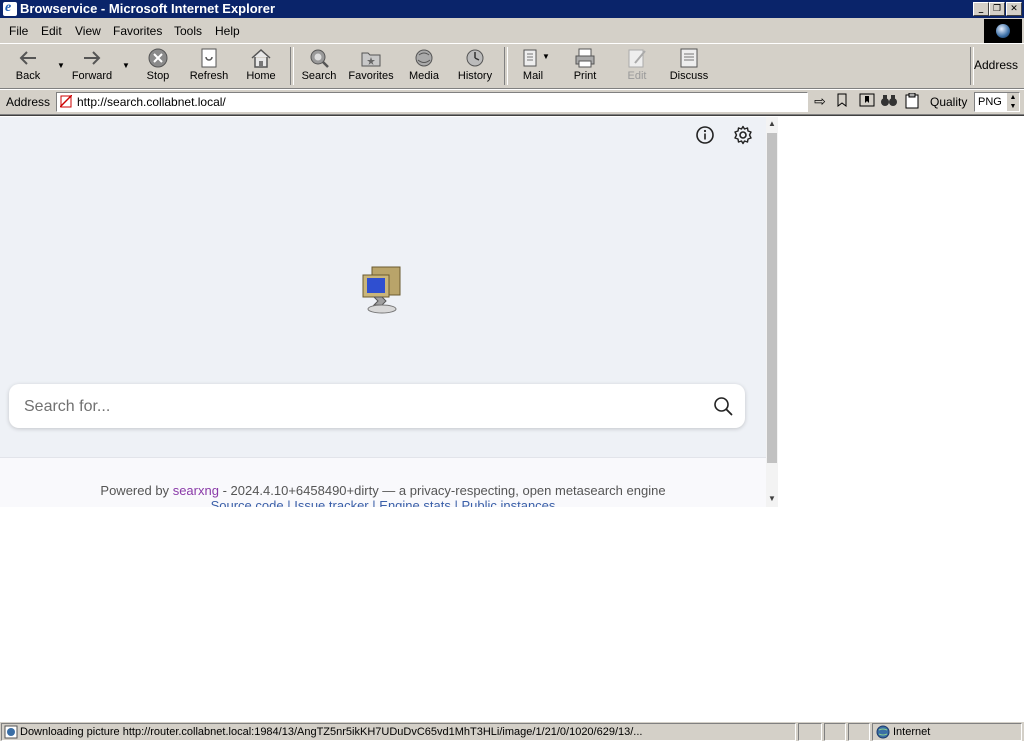  I want to click on home-button: Home, so click(261, 64).